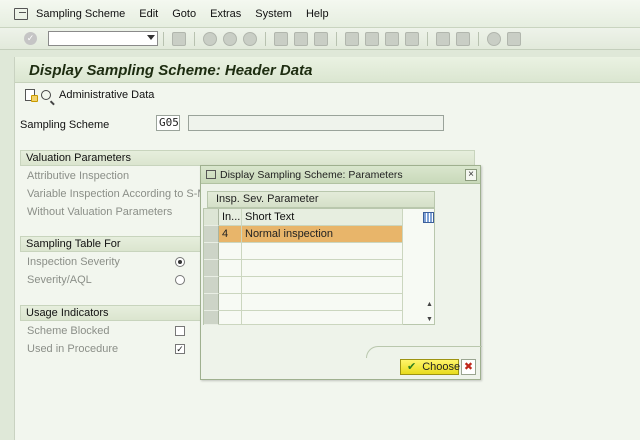 Image resolution: width=640 pixels, height=440 pixels. I want to click on save-icon, so click(179, 38).